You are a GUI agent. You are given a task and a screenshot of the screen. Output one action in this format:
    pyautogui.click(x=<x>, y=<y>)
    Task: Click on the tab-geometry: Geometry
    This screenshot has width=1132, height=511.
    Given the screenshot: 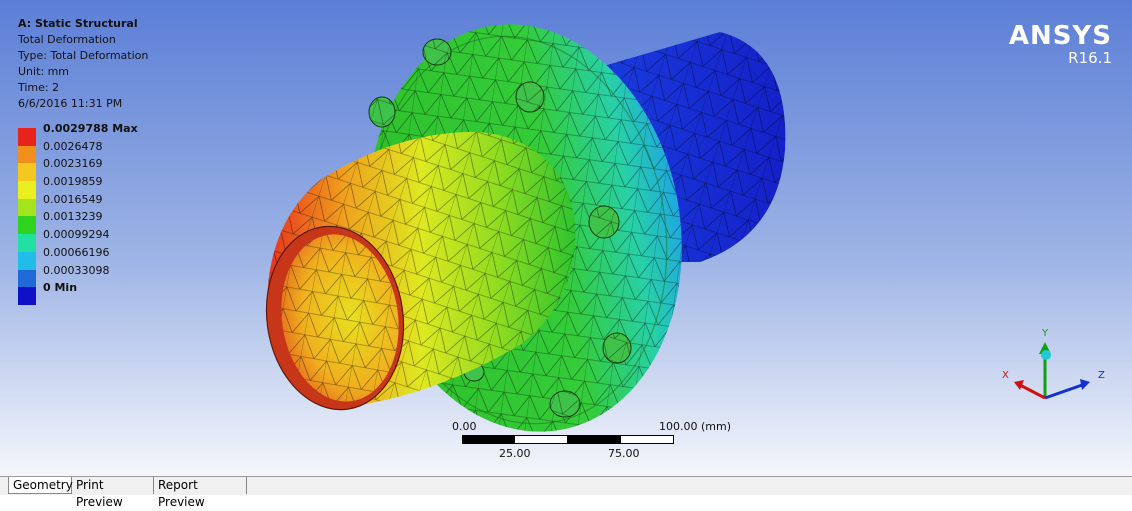 What is the action you would take?
    pyautogui.click(x=40, y=485)
    